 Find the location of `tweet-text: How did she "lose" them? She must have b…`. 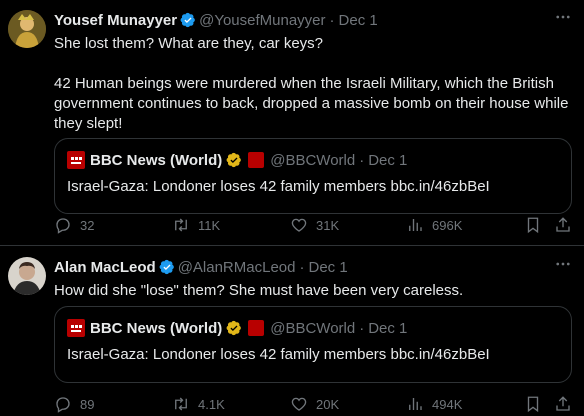

tweet-text: How did she "lose" them? She must have b… is located at coordinates (259, 290).